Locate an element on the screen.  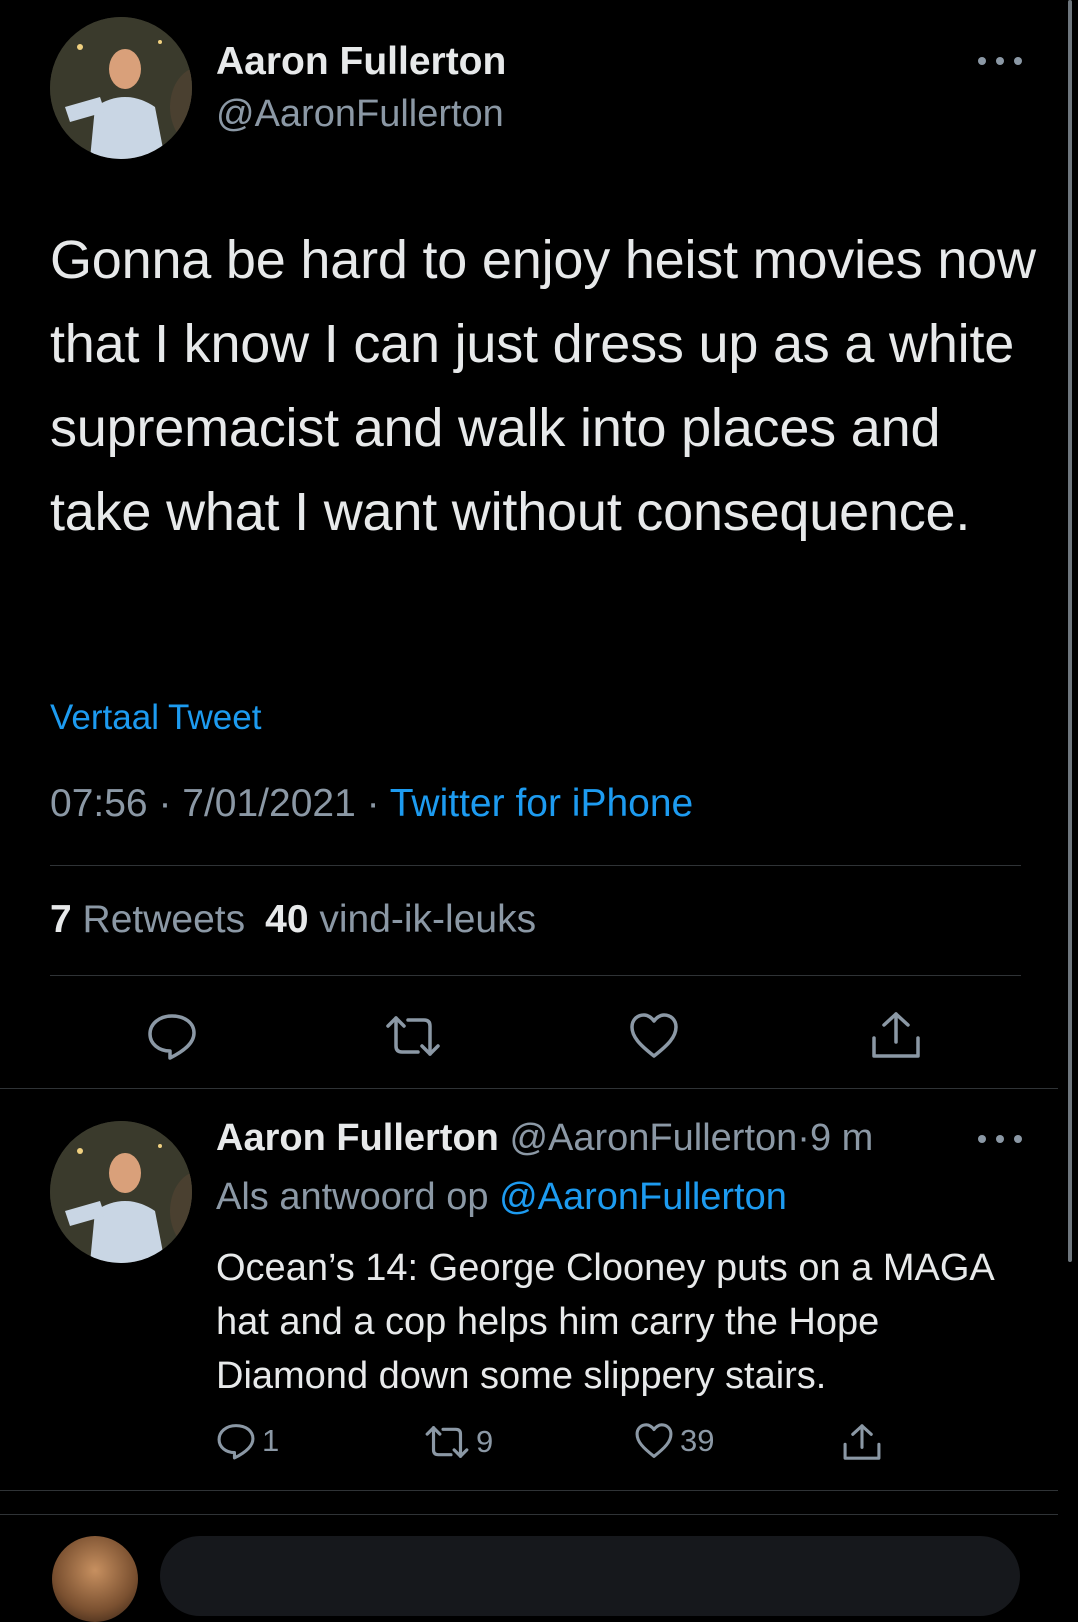
reply-compose-input is located at coordinates (590, 1576).